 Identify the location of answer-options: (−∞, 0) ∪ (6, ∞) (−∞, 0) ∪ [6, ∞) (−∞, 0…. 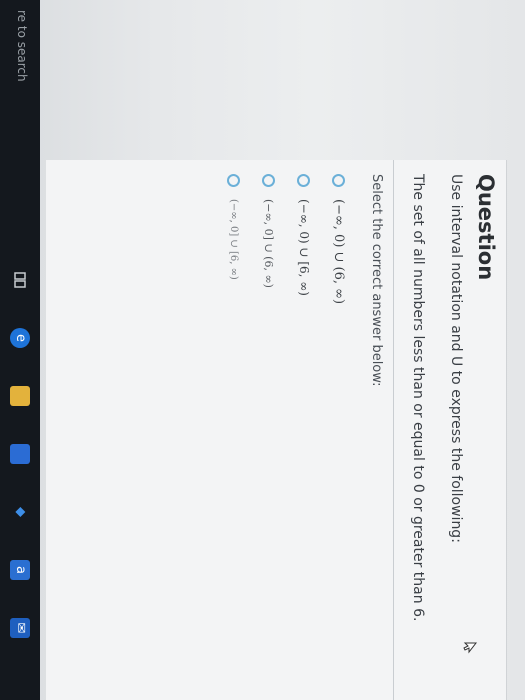
(280, 239).